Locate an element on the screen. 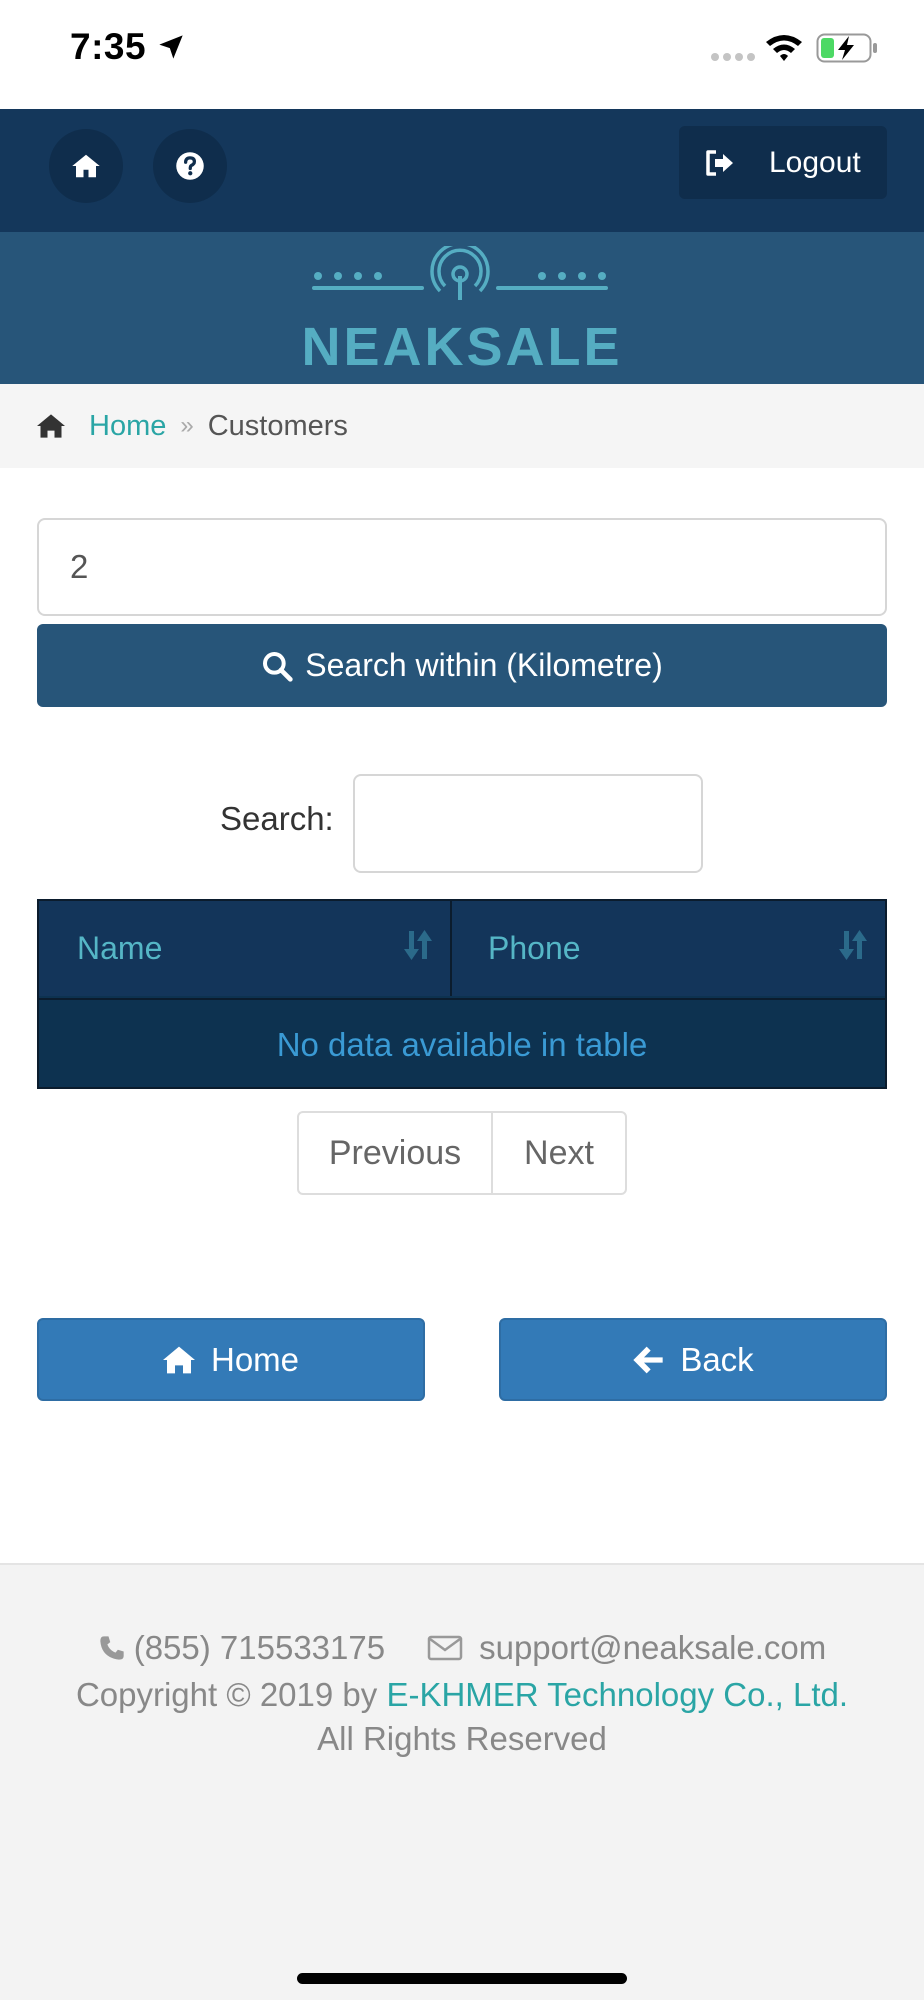  home-button: Home is located at coordinates (231, 1359).